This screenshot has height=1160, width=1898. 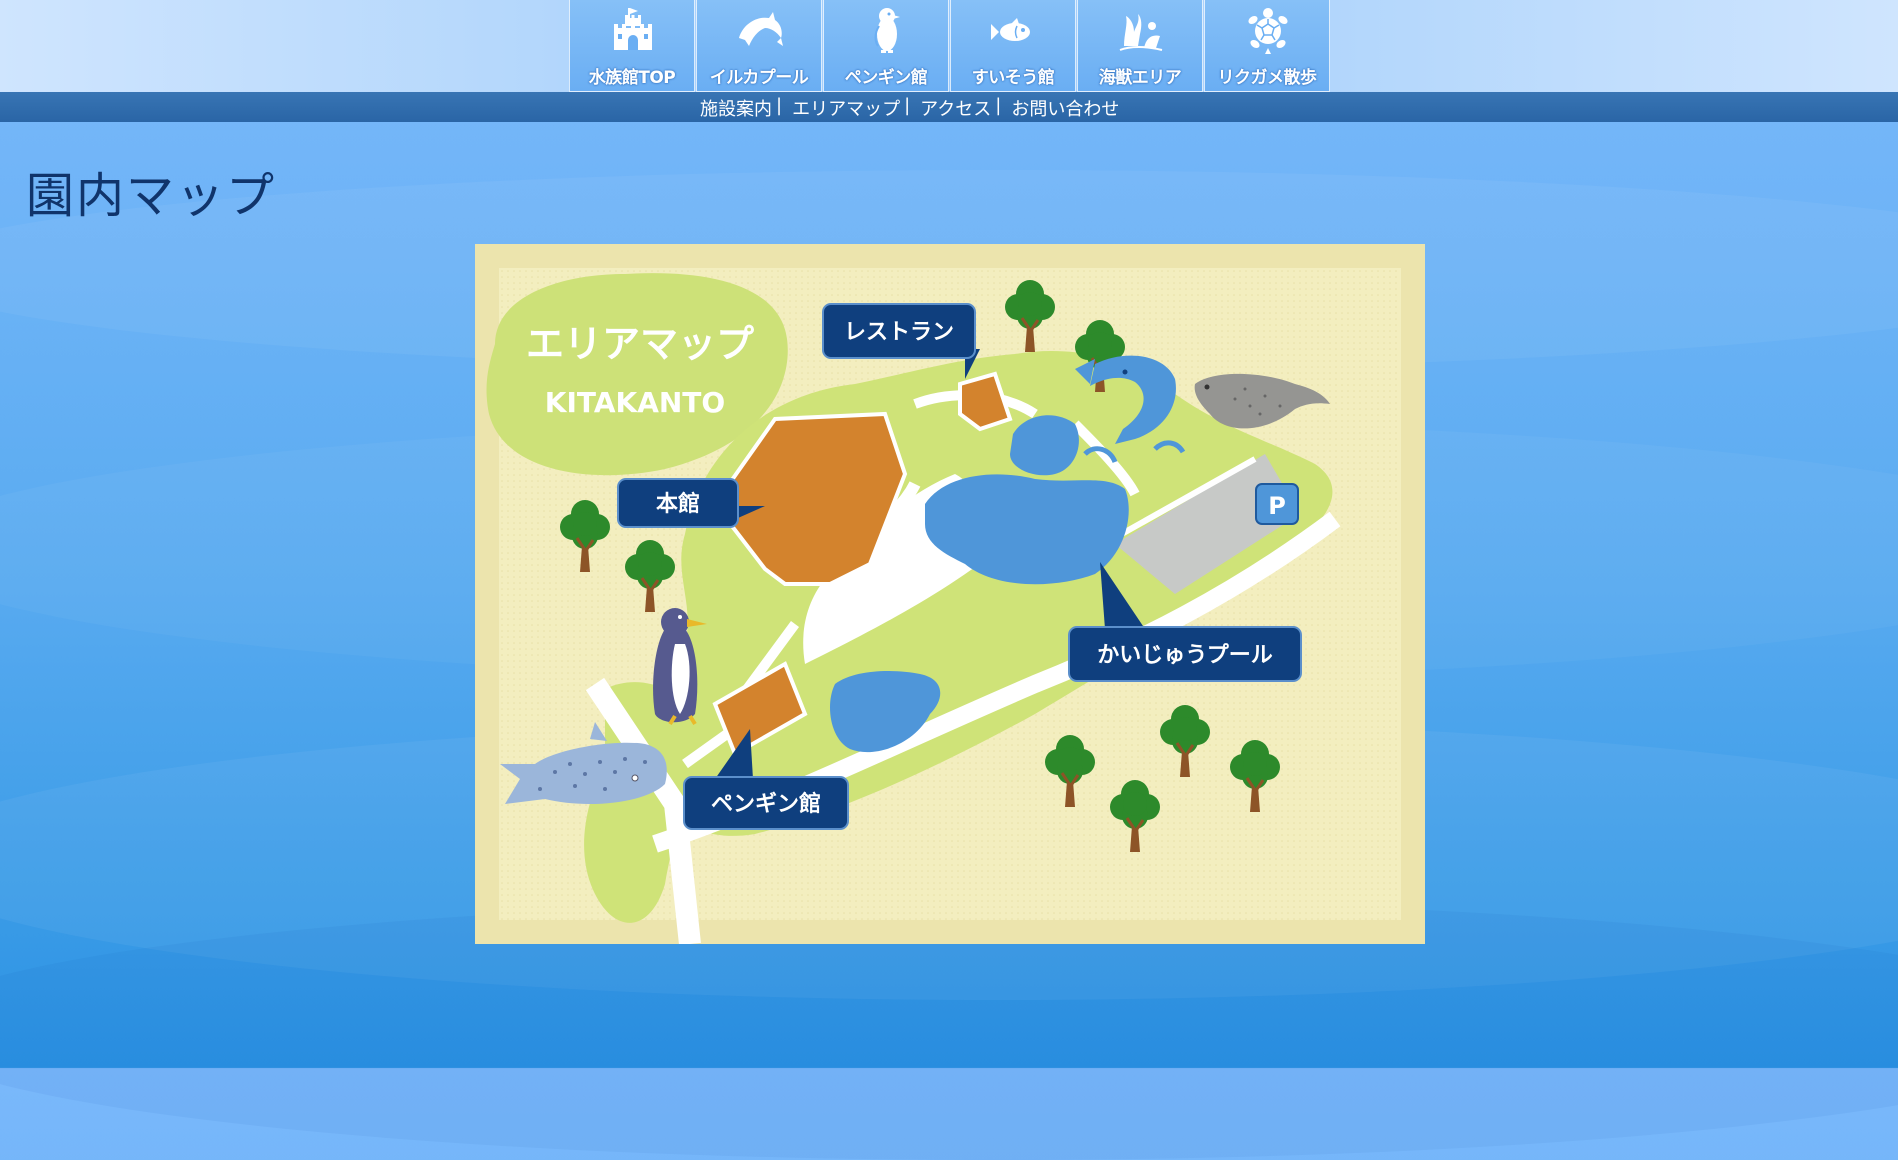 What do you see at coordinates (1267, 78) in the screenshot?
I see `nav-label: リクガメ散歩` at bounding box center [1267, 78].